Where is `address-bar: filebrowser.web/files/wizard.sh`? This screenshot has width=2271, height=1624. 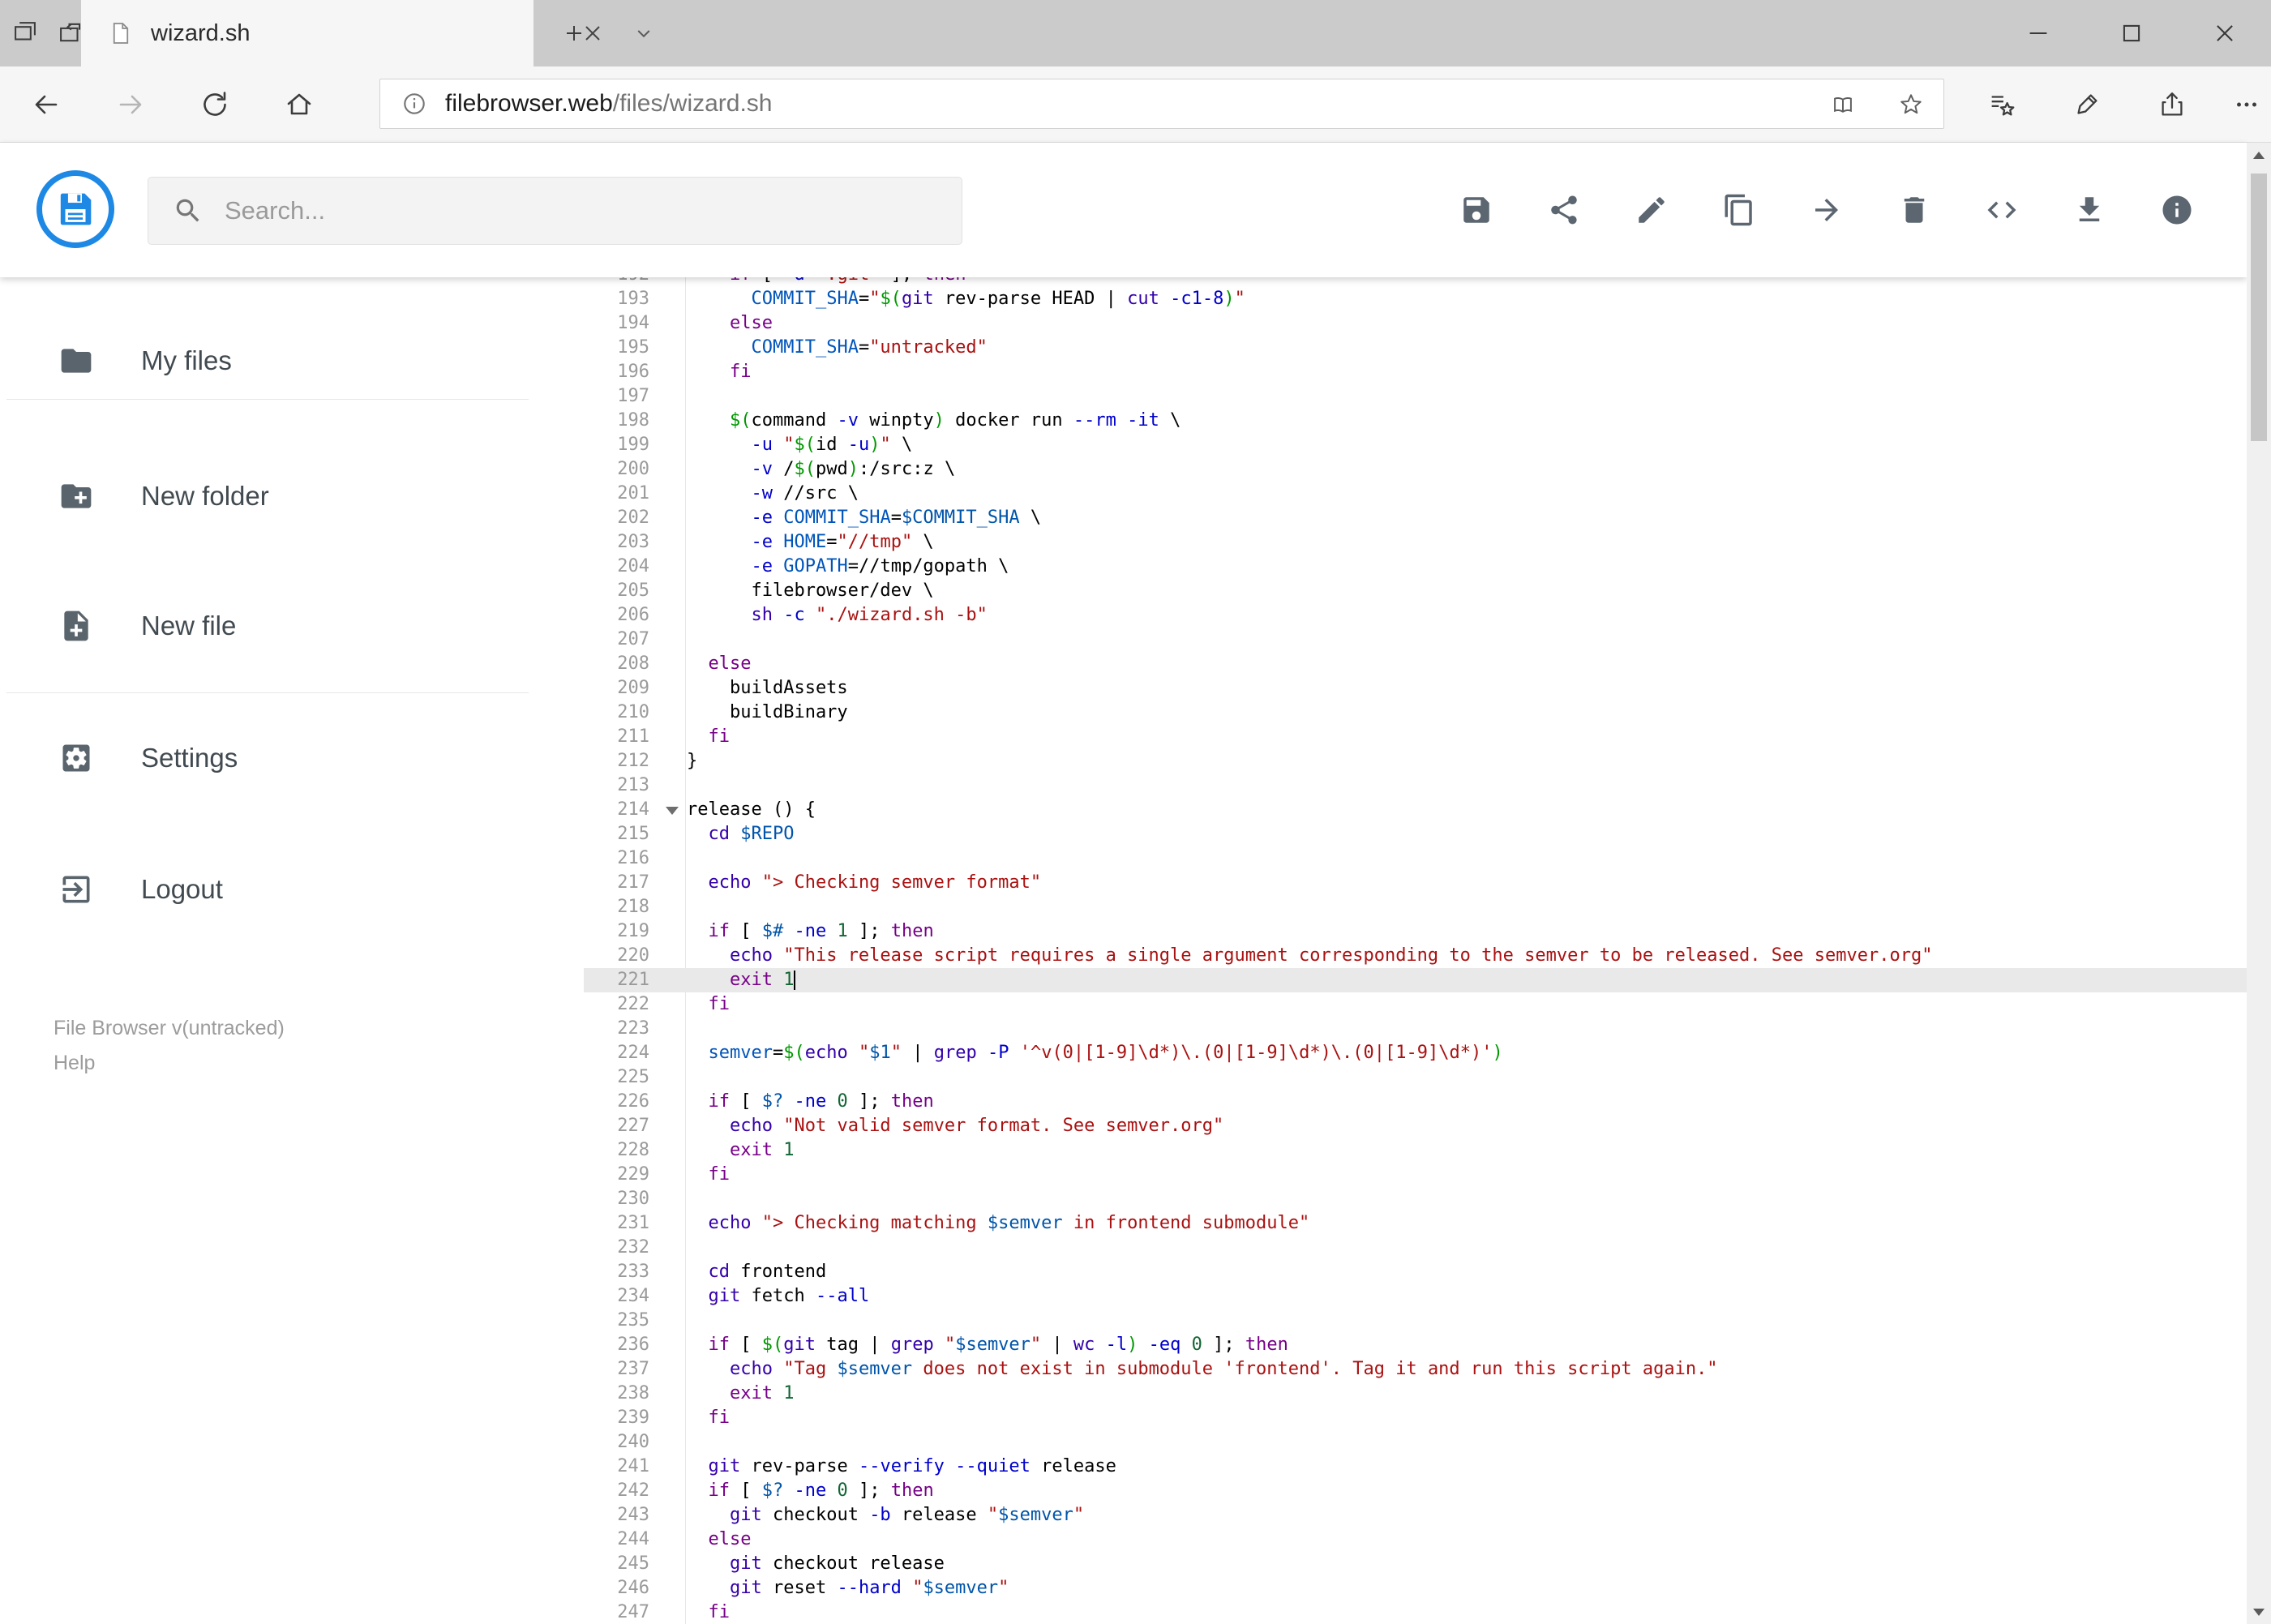
address-bar: filebrowser.web/files/wizard.sh is located at coordinates (1161, 104).